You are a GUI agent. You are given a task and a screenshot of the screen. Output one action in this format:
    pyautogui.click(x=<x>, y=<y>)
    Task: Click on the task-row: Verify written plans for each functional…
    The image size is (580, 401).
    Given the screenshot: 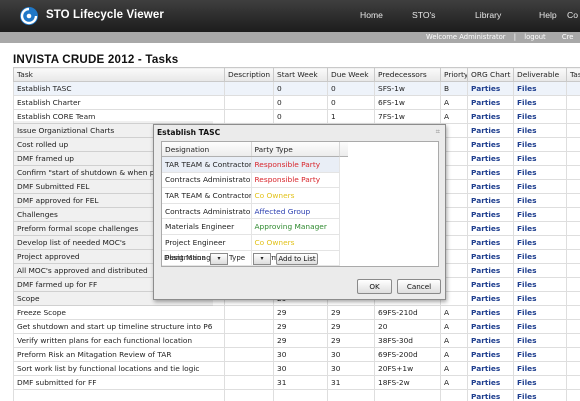 What is the action you would take?
    pyautogui.click(x=296, y=340)
    